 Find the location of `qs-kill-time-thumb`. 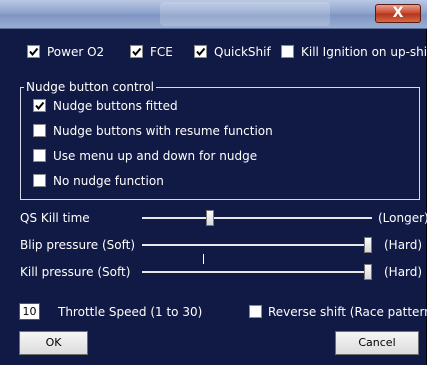

qs-kill-time-thumb is located at coordinates (210, 218).